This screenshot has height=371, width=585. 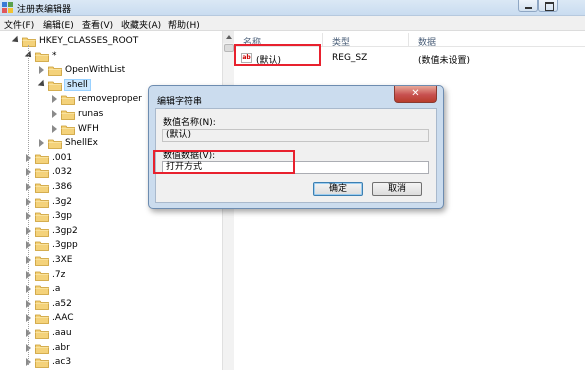 What do you see at coordinates (444, 61) in the screenshot?
I see `value-data: (数值未设置)` at bounding box center [444, 61].